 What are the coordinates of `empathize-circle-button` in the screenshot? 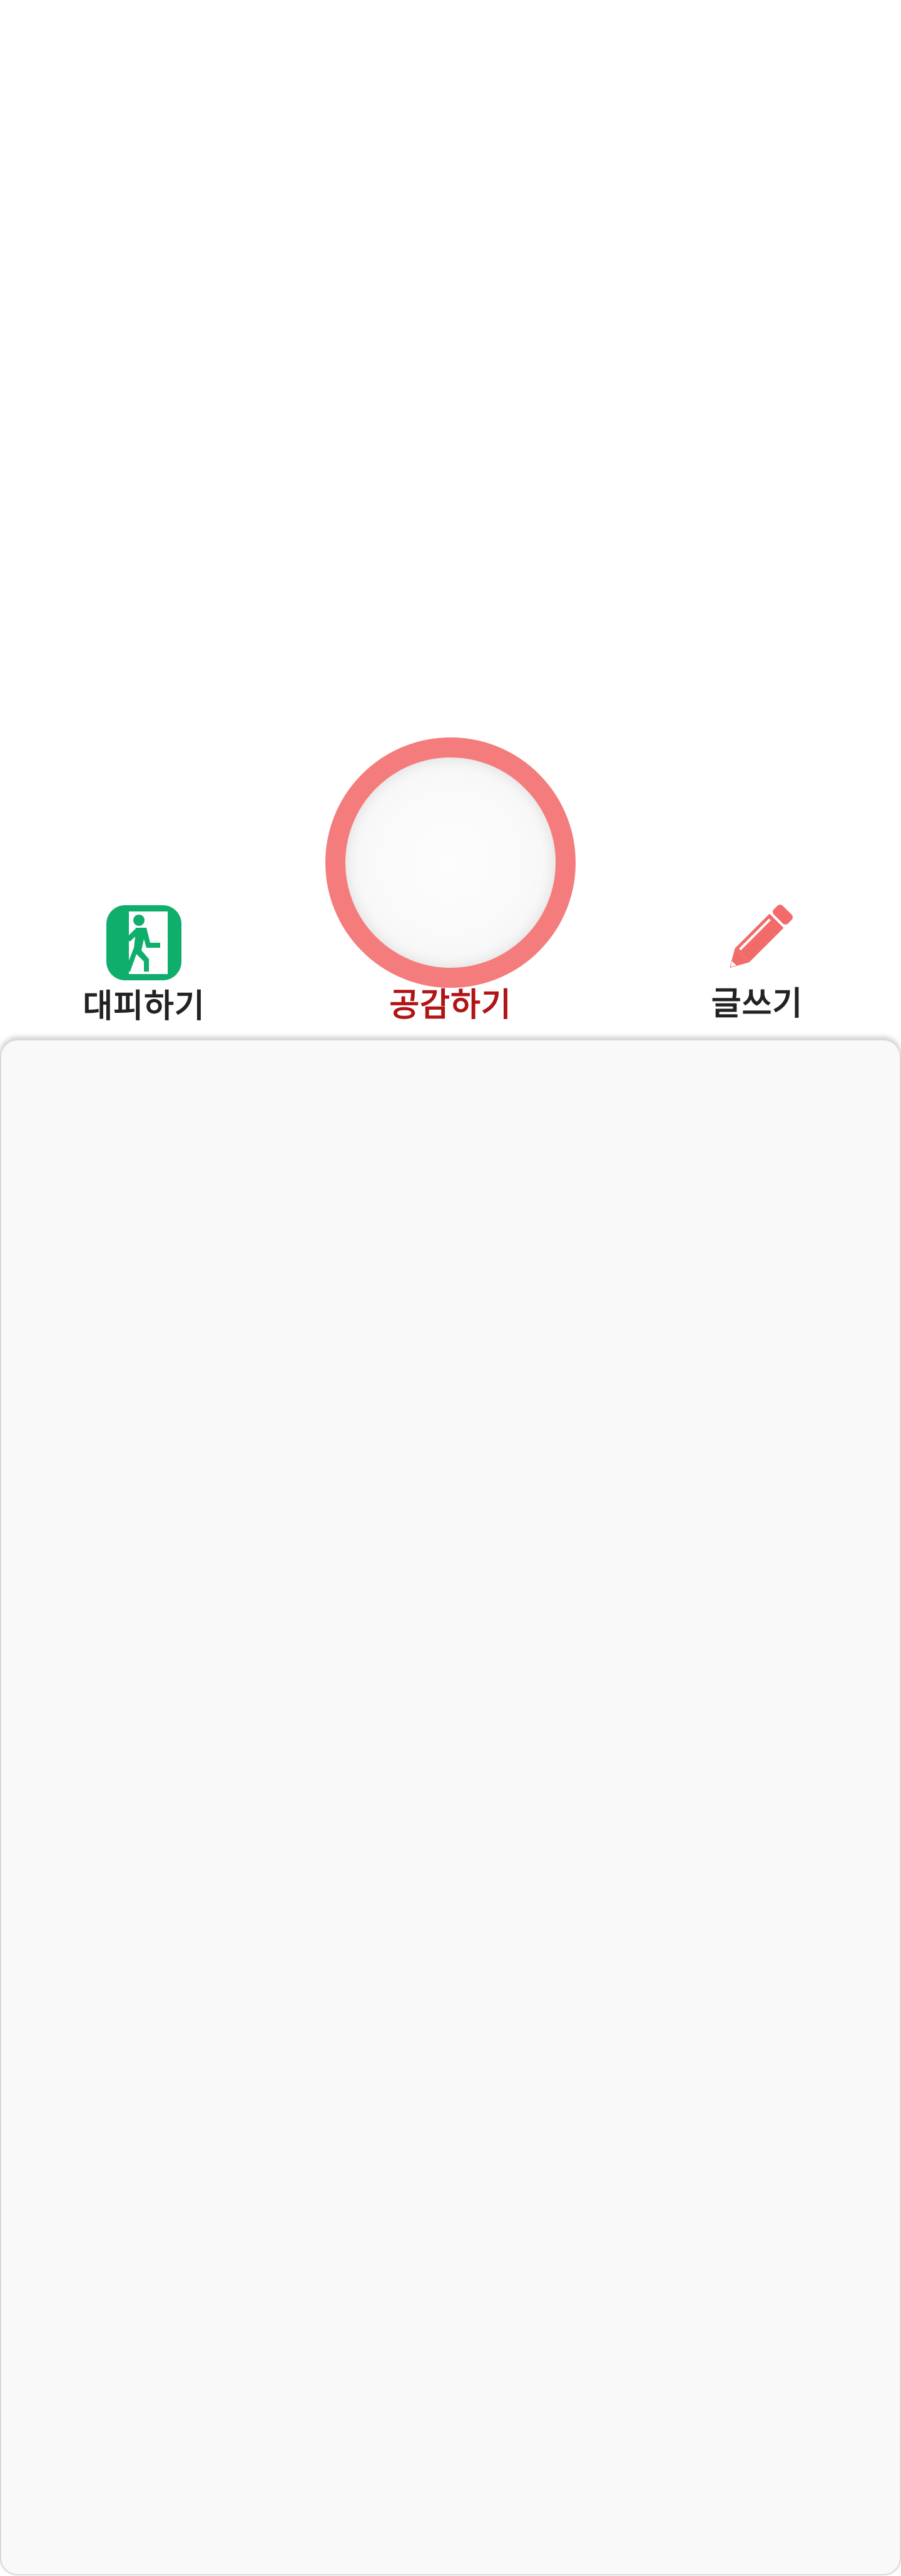 It's located at (450, 862).